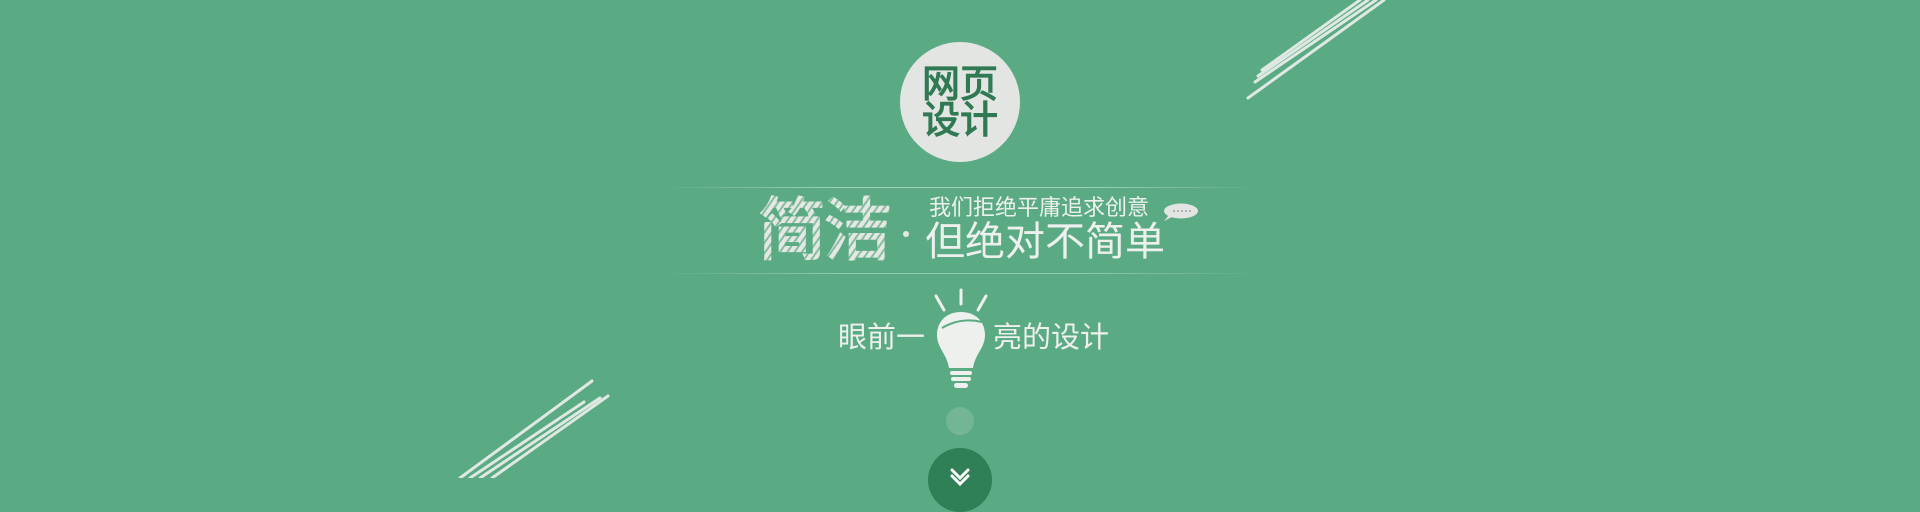  I want to click on badge-line-2: 设计, so click(959, 120).